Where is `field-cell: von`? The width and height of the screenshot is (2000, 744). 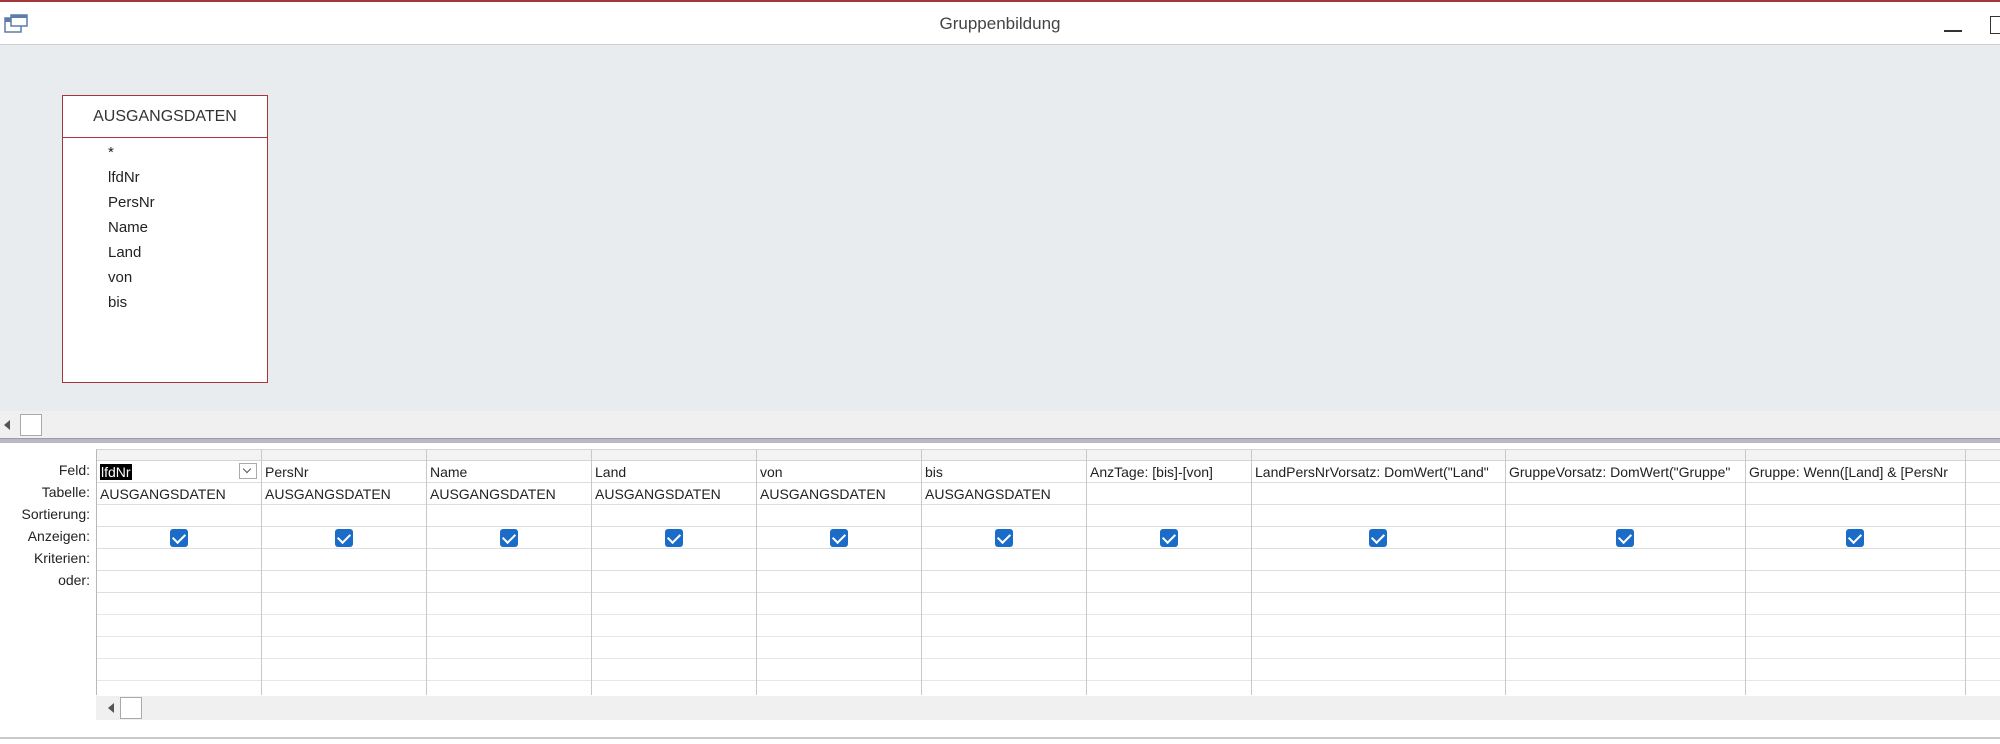
field-cell: von is located at coordinates (839, 472).